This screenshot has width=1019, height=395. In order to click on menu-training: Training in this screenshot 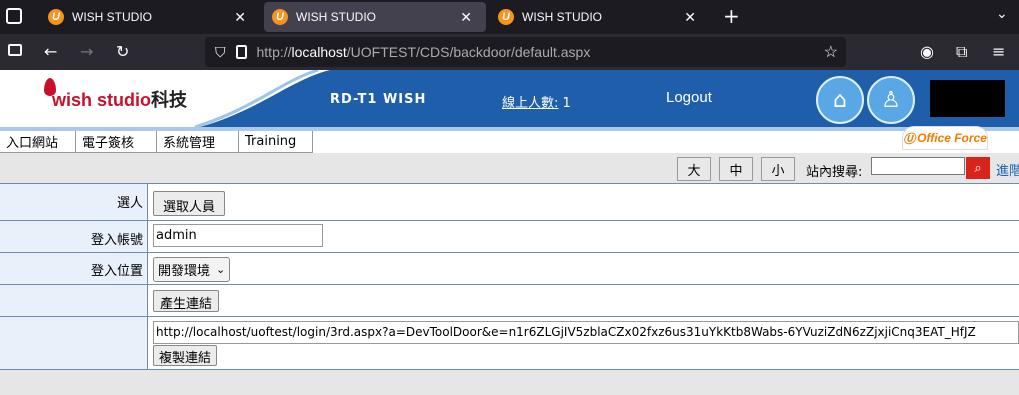, I will do `click(276, 142)`.